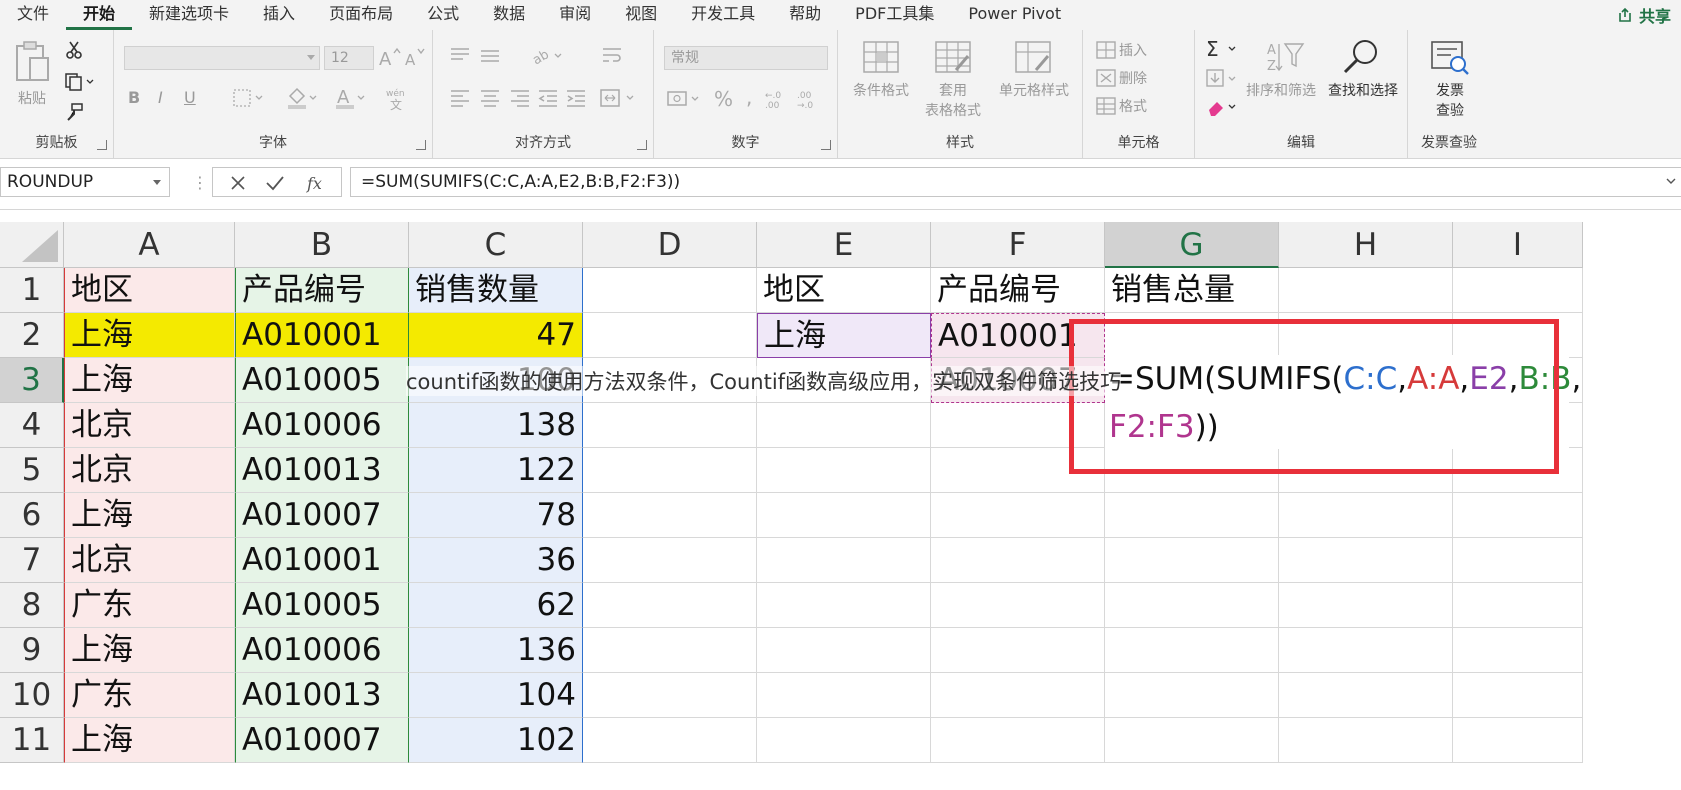 Image resolution: width=1681 pixels, height=790 pixels. I want to click on cell-a7: 北京, so click(149, 560).